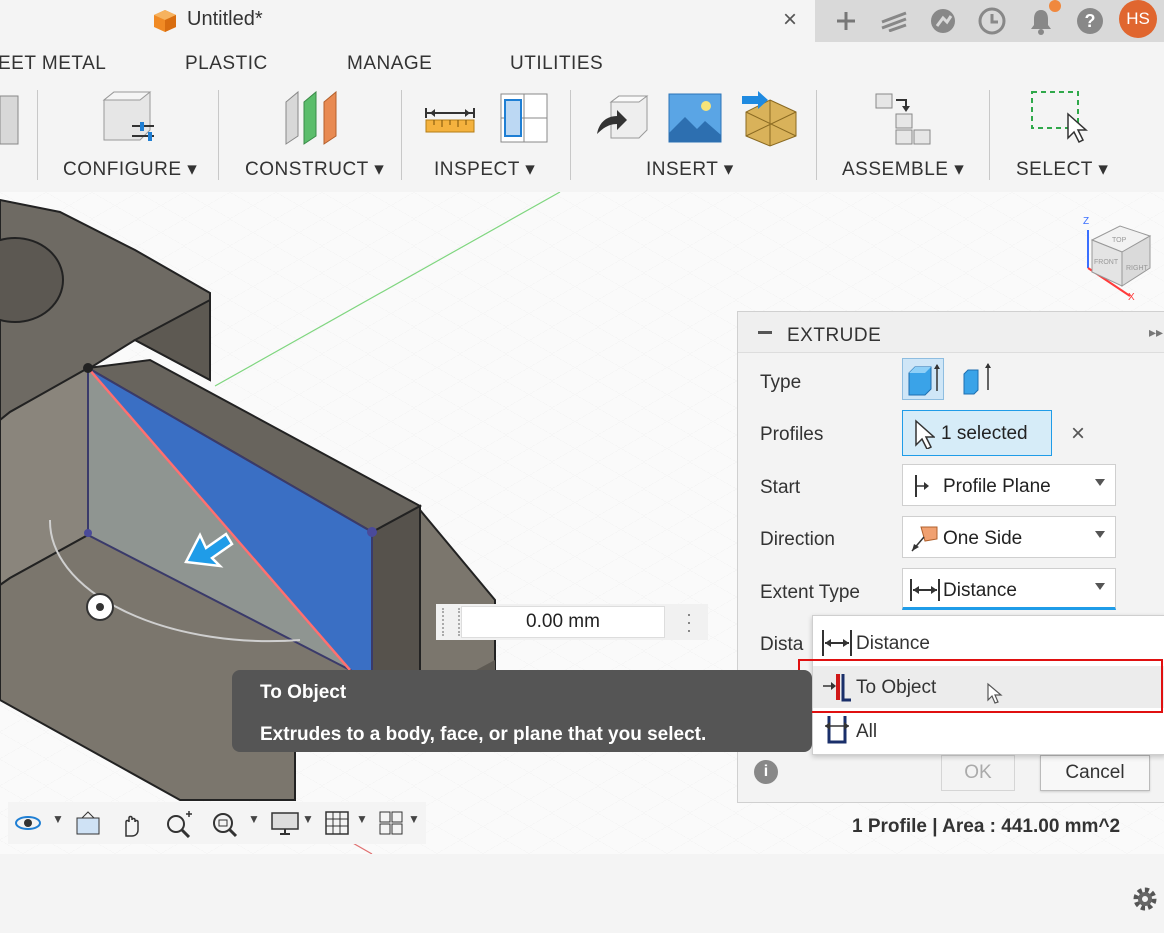 Image resolution: width=1164 pixels, height=933 pixels. I want to click on ok-button: OK, so click(978, 773).